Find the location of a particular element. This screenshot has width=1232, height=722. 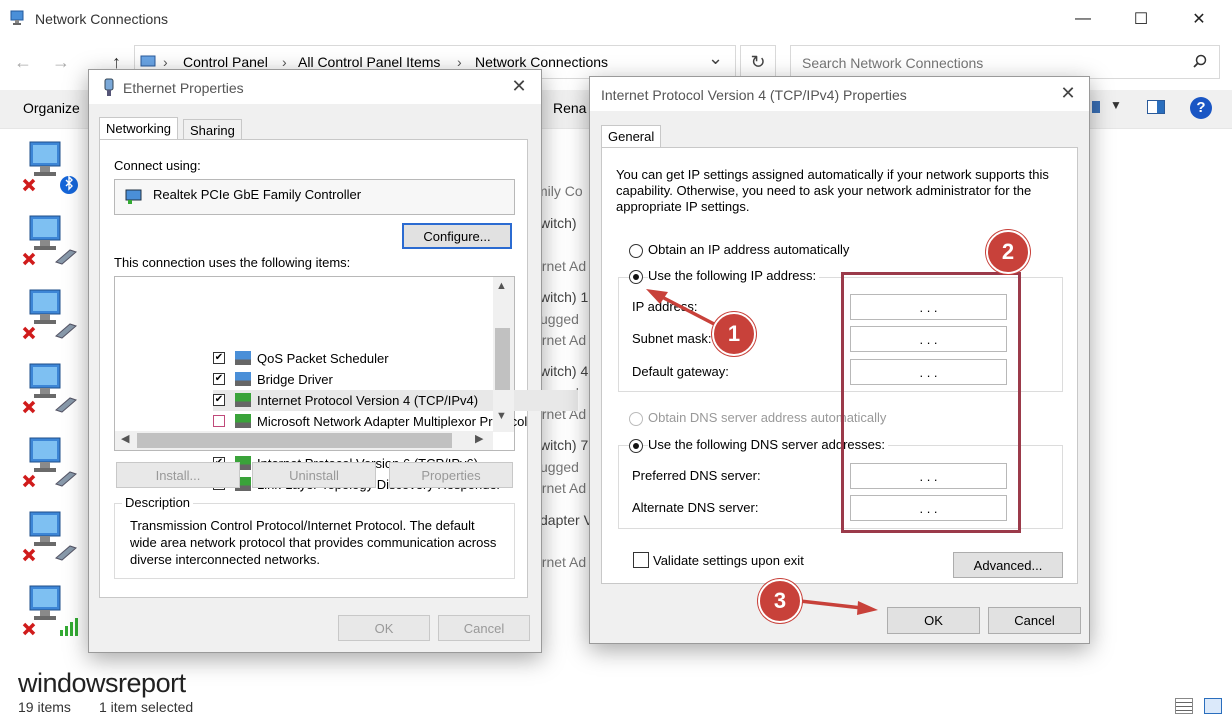

list-hscroll-thumb is located at coordinates (294, 440).